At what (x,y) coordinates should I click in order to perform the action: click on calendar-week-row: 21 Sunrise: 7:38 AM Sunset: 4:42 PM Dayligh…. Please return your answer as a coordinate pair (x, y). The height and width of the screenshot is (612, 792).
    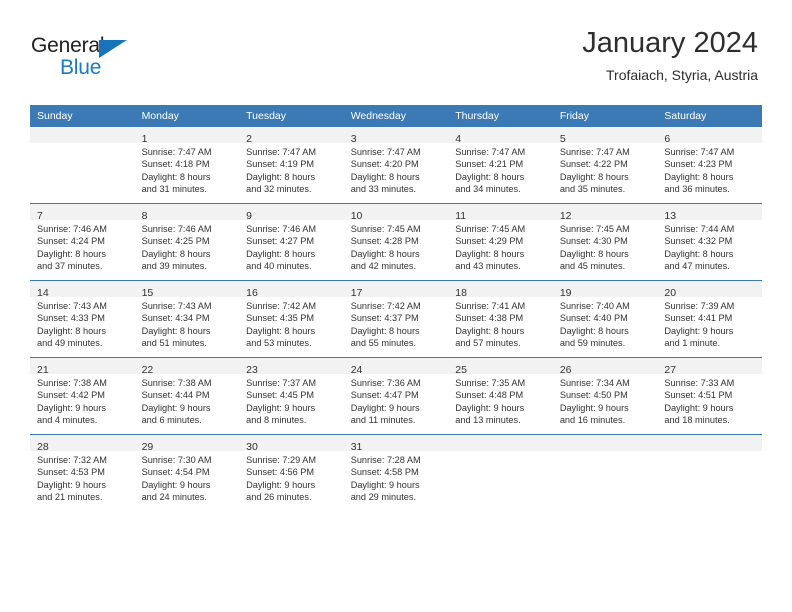
    Looking at the image, I should click on (396, 396).